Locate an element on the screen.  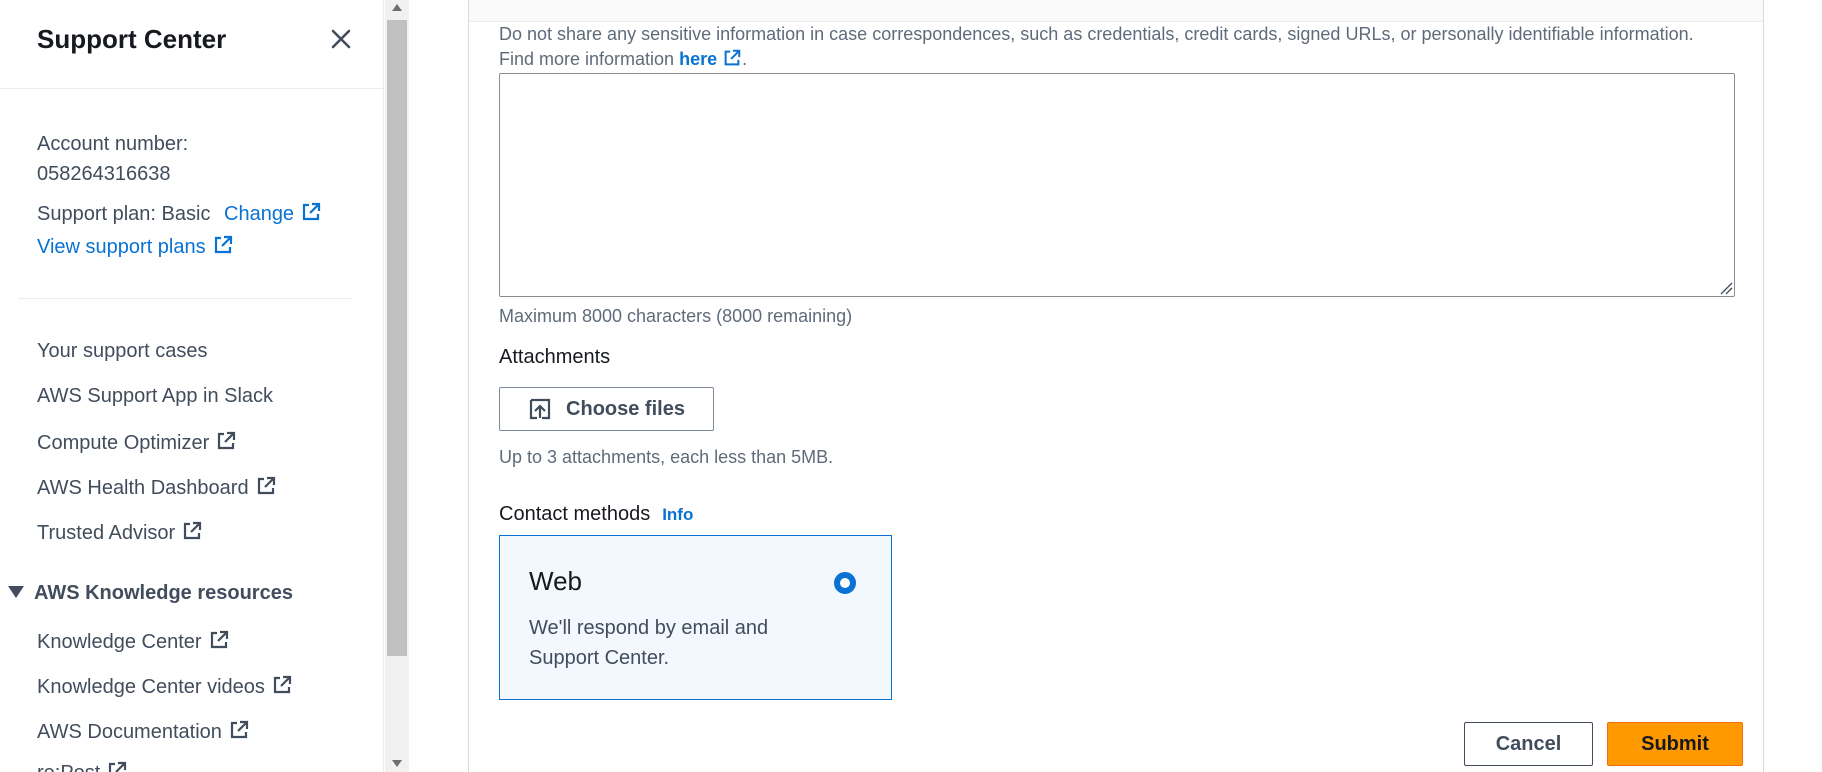
caret-down-icon is located at coordinates (16, 592).